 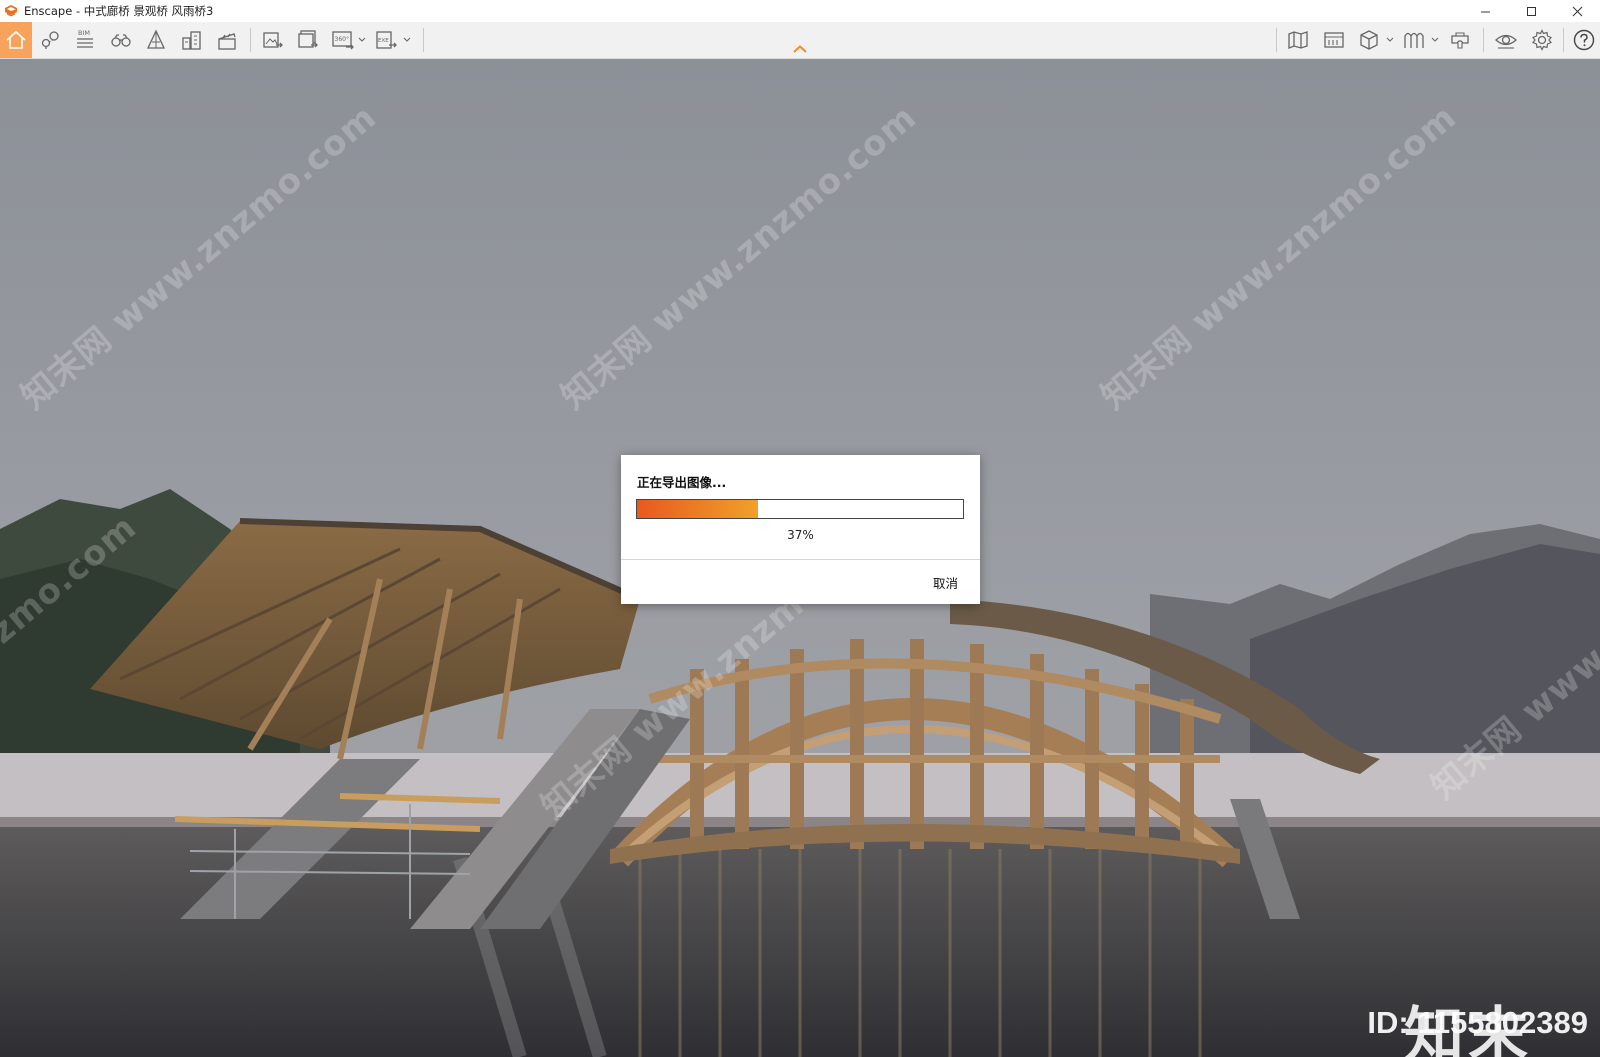 I want to click on binoculars-button, so click(x=121, y=40).